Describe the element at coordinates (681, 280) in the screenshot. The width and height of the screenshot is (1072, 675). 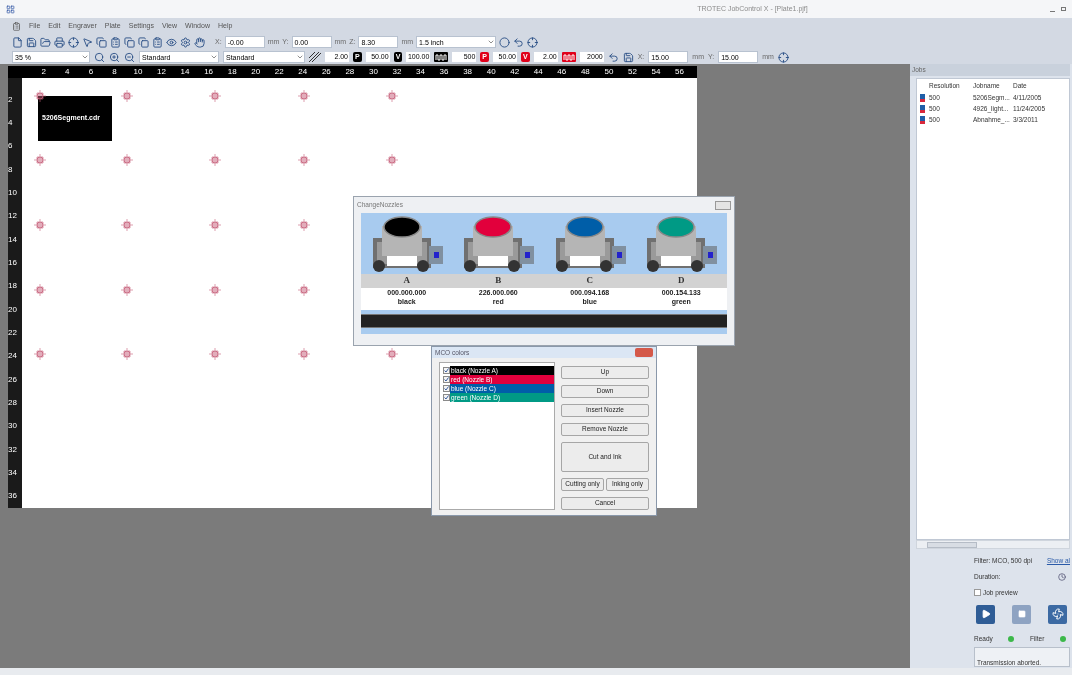
I see `nozzle-letter: D` at that location.